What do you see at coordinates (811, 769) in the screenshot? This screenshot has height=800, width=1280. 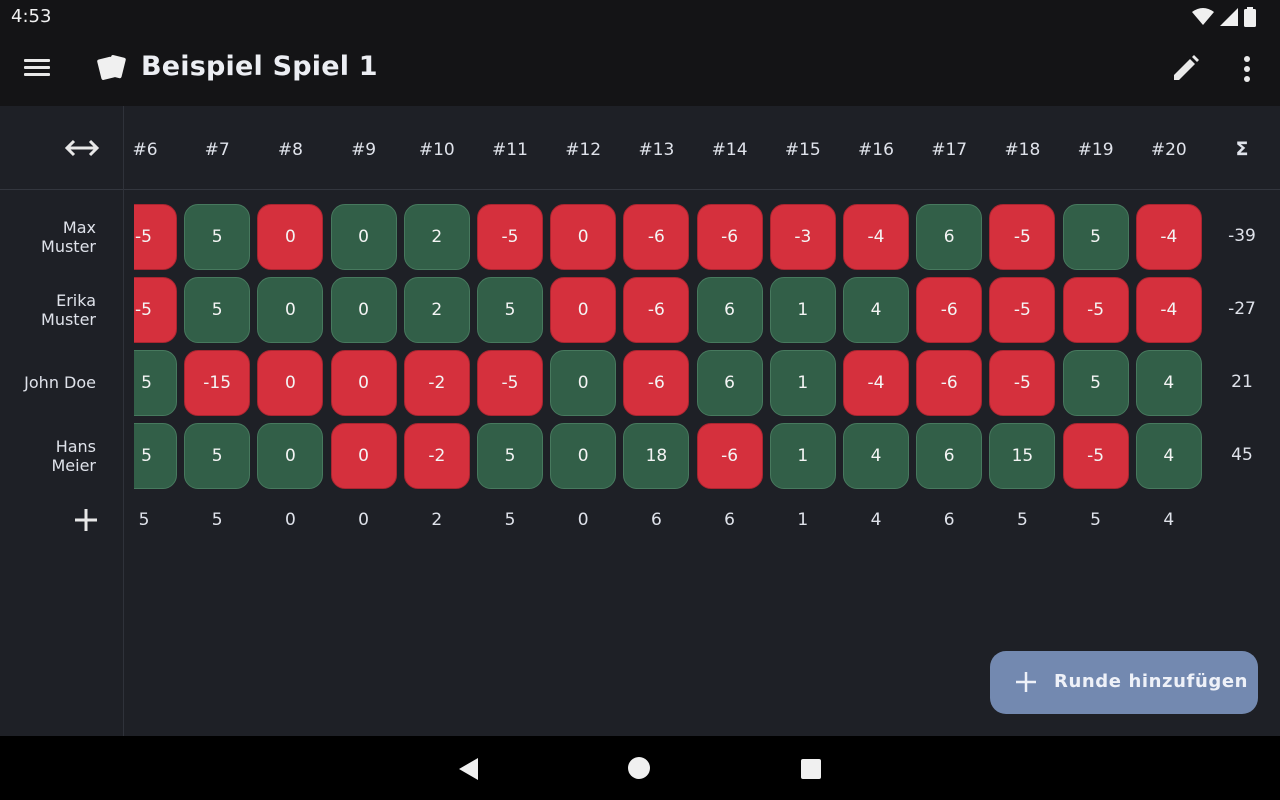 I see `recents-icon` at bounding box center [811, 769].